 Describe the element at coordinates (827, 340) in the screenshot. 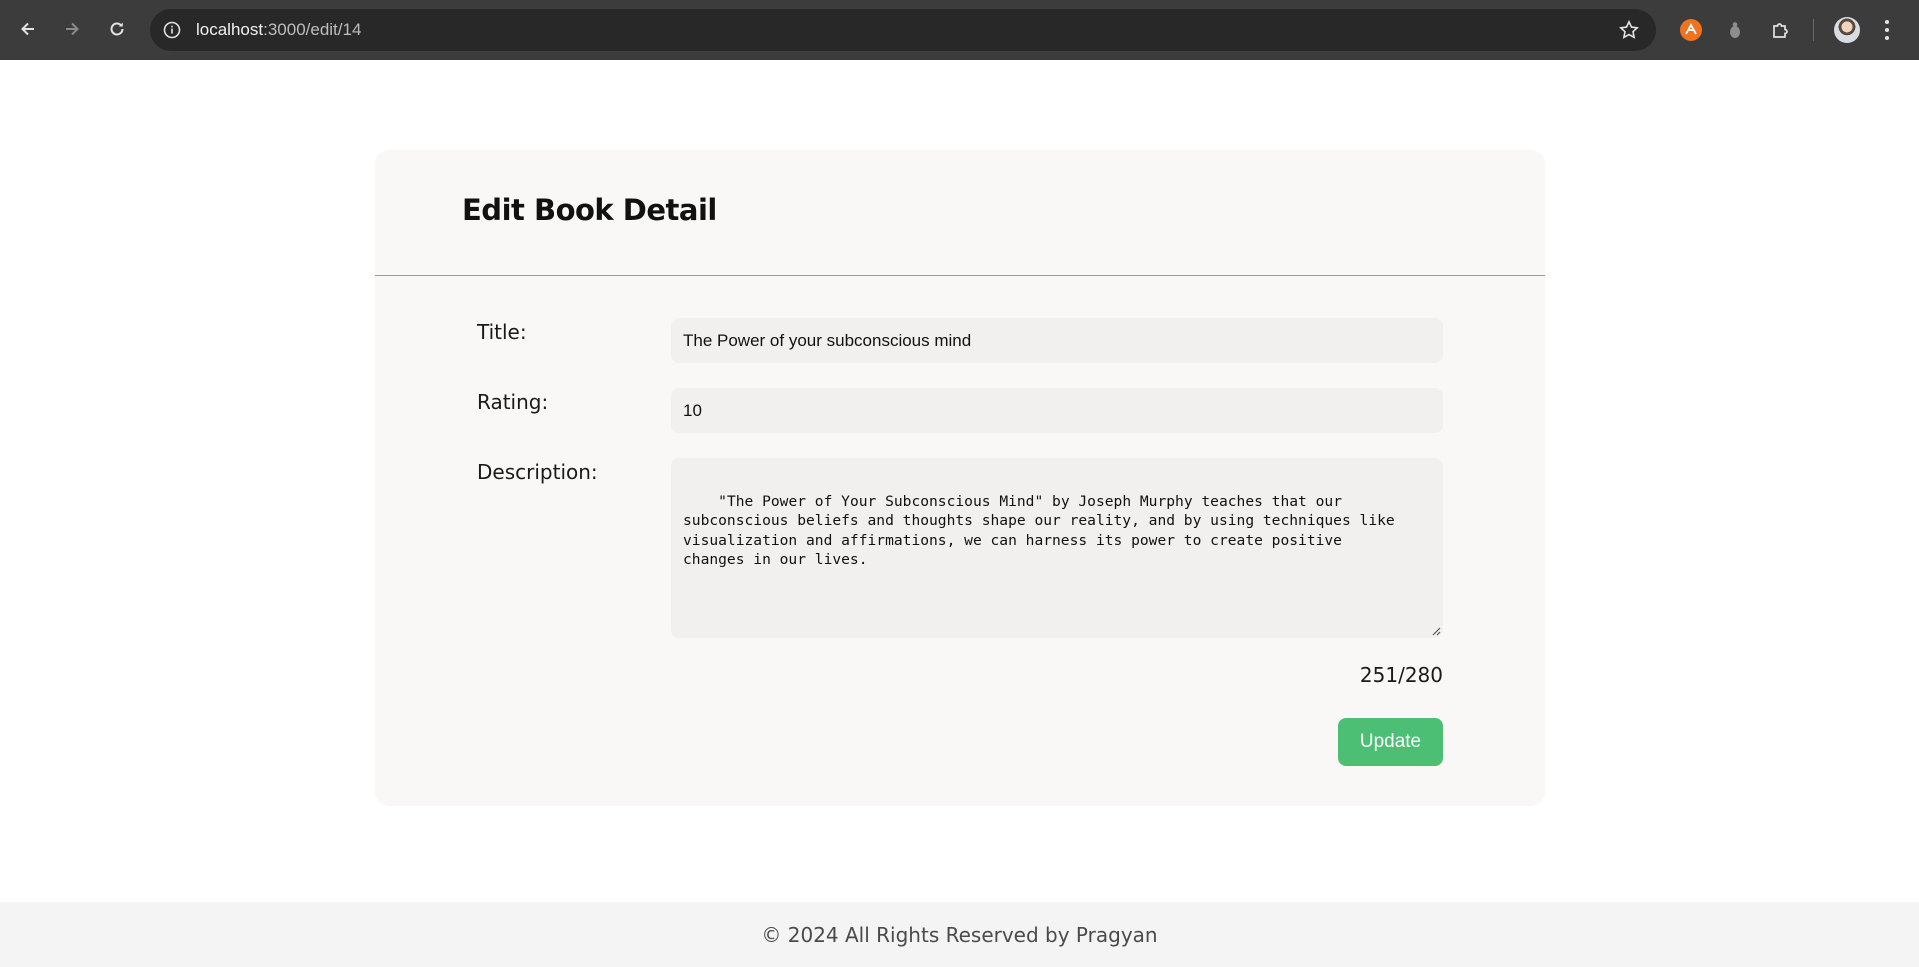

I see `title-input-value: The Power of your subconscious mind` at that location.